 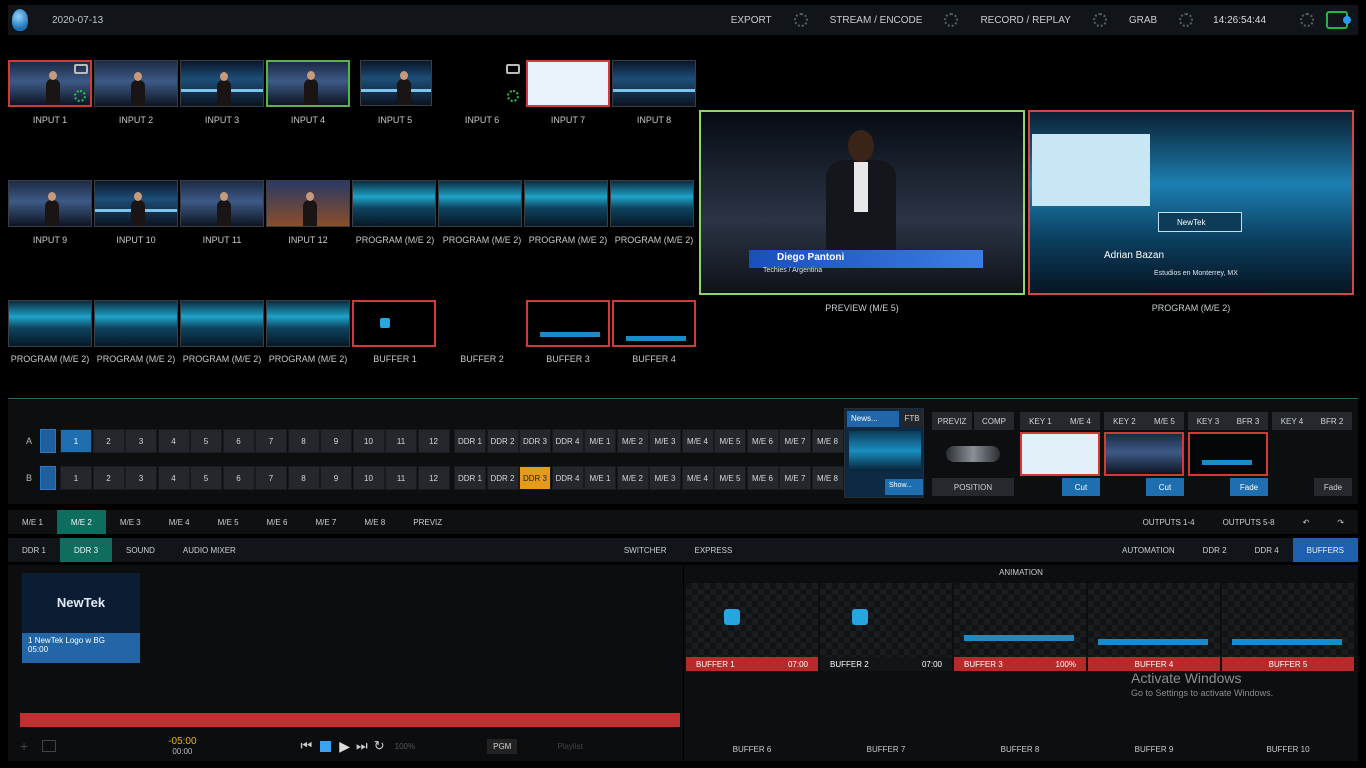 I want to click on row-b-delegate, so click(x=48, y=478).